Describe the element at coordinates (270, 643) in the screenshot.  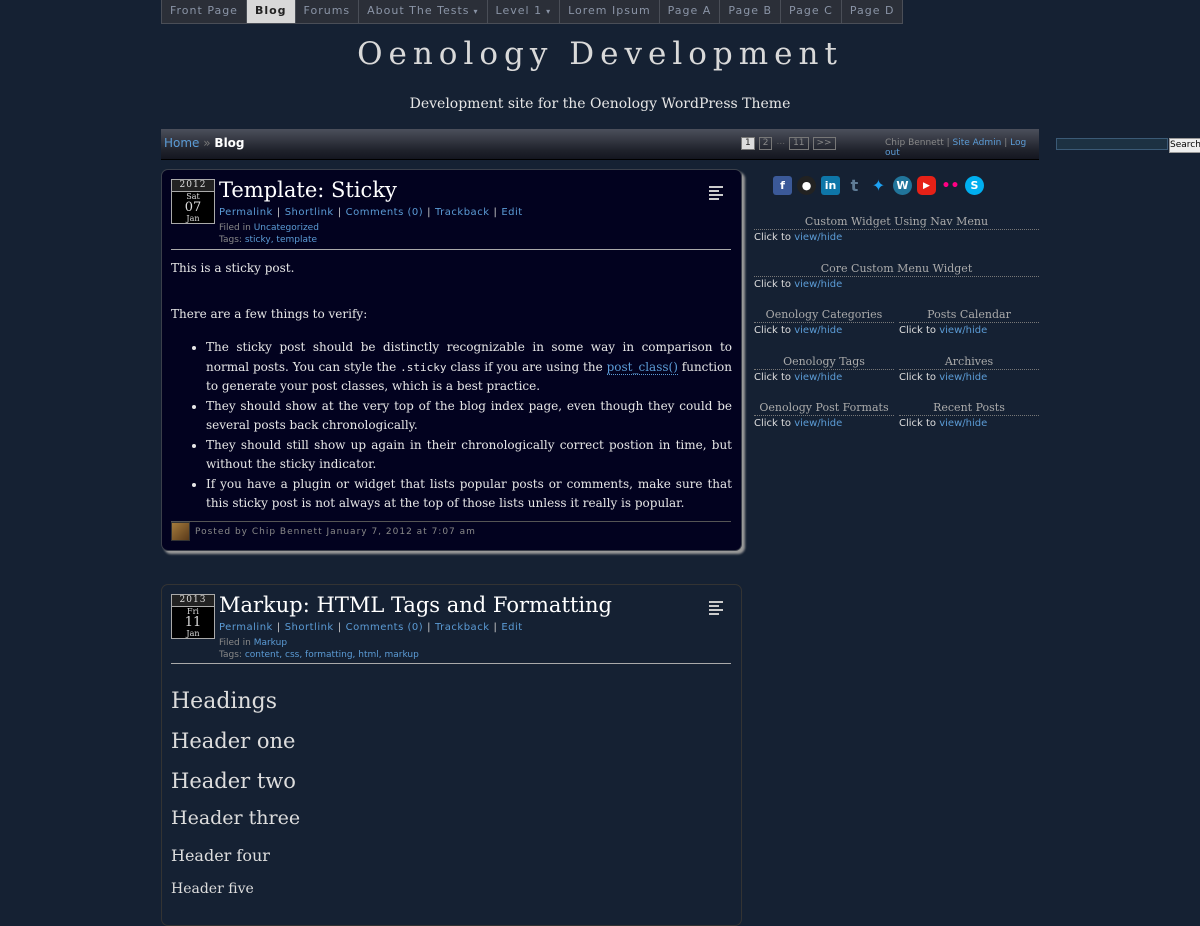
I see `category-link: Markup` at that location.